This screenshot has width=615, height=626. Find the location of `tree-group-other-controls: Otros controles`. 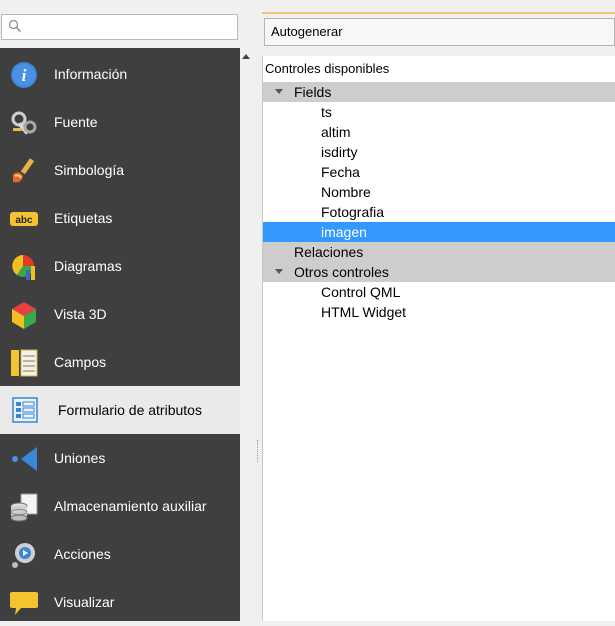

tree-group-other-controls: Otros controles is located at coordinates (439, 272).